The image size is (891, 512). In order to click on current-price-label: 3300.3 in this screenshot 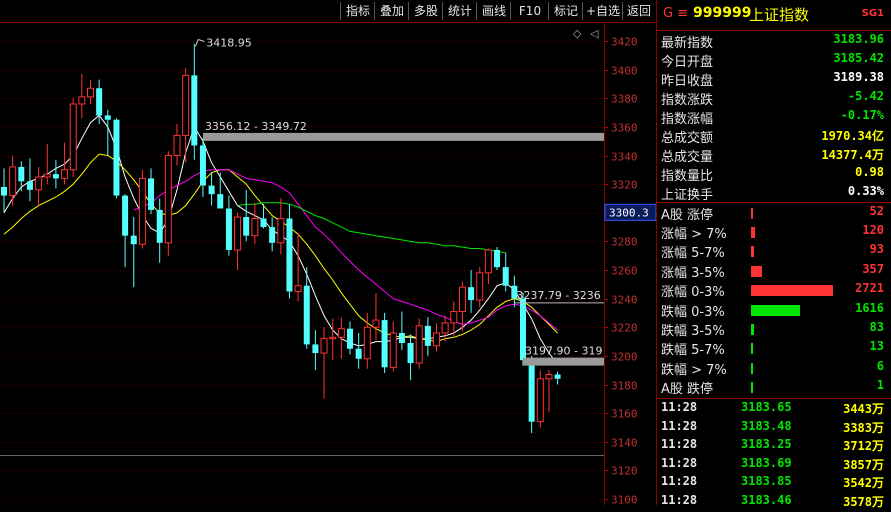, I will do `click(629, 212)`.